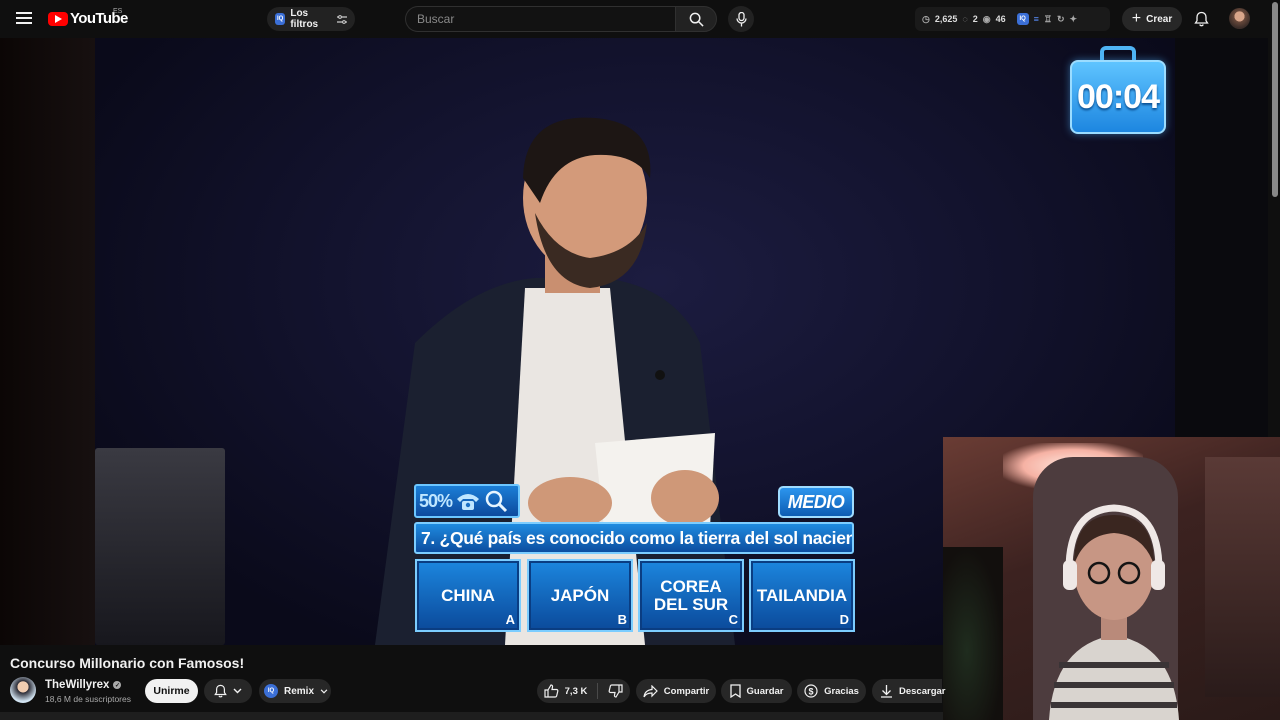 The height and width of the screenshot is (720, 1280). What do you see at coordinates (510, 619) in the screenshot?
I see `answer-a-letter: A` at bounding box center [510, 619].